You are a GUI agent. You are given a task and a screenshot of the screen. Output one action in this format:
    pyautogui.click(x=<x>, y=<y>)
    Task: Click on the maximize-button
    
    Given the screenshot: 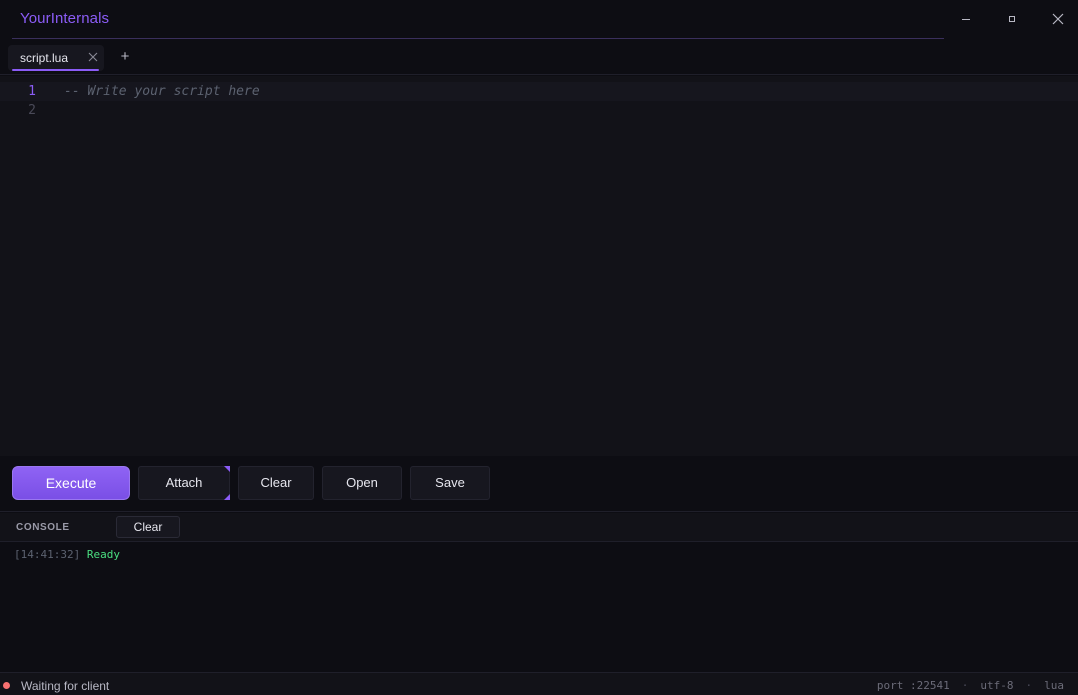 What is the action you would take?
    pyautogui.click(x=1012, y=19)
    